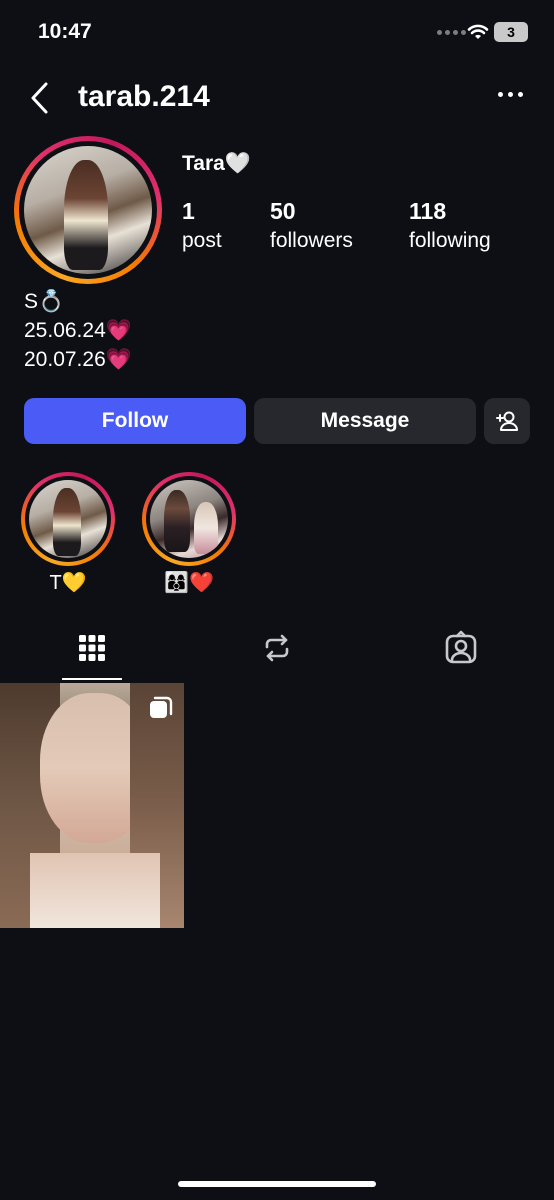 This screenshot has height=1200, width=554. I want to click on profile-avatar, so click(88, 210).